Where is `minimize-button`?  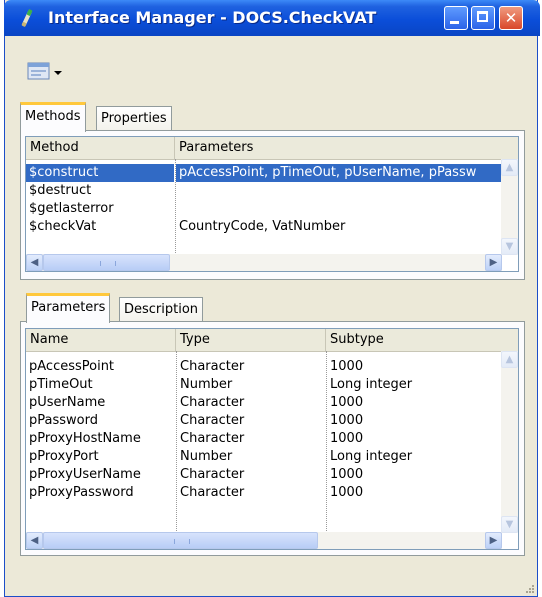
minimize-button is located at coordinates (456, 18).